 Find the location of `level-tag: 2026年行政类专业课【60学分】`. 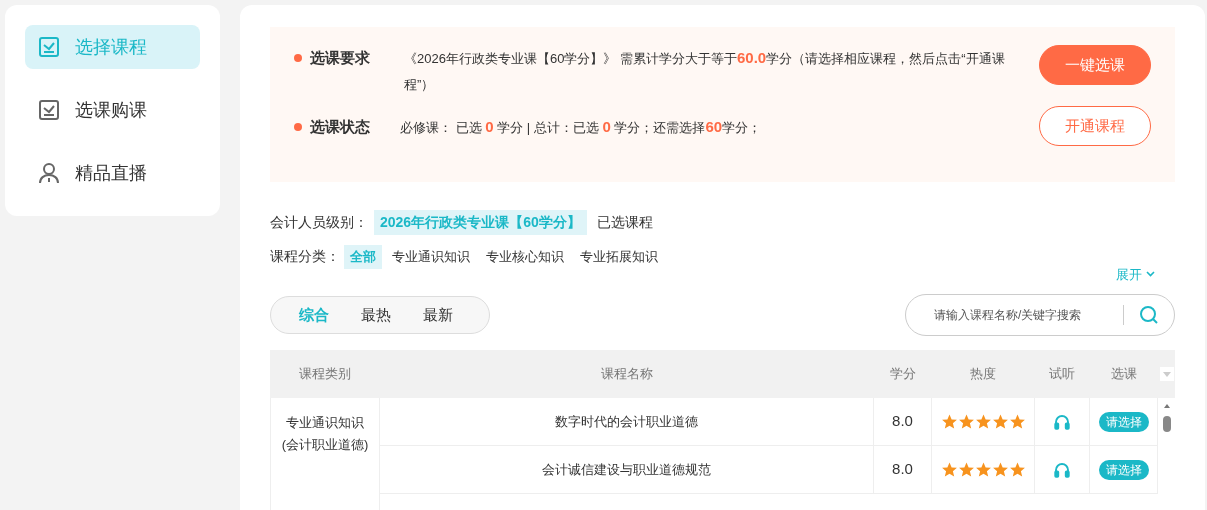

level-tag: 2026年行政类专业课【60学分】 is located at coordinates (480, 222).